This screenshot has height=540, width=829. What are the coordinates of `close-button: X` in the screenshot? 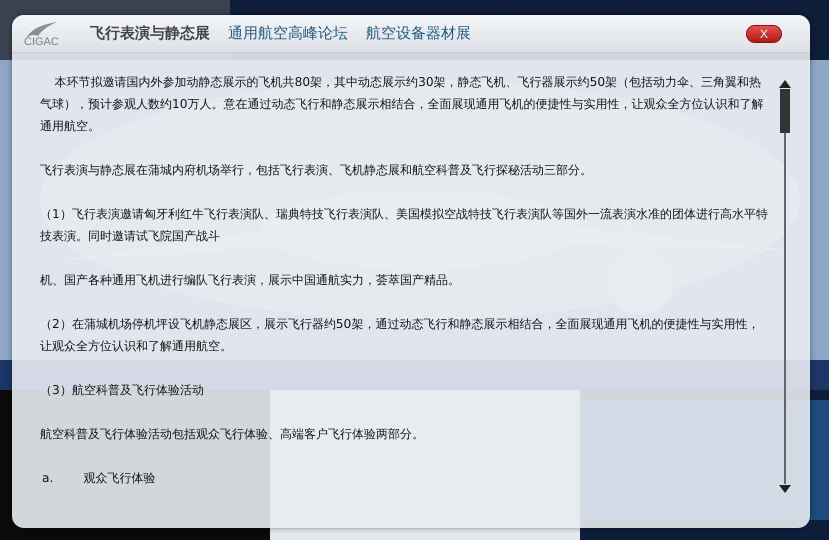 It's located at (764, 33).